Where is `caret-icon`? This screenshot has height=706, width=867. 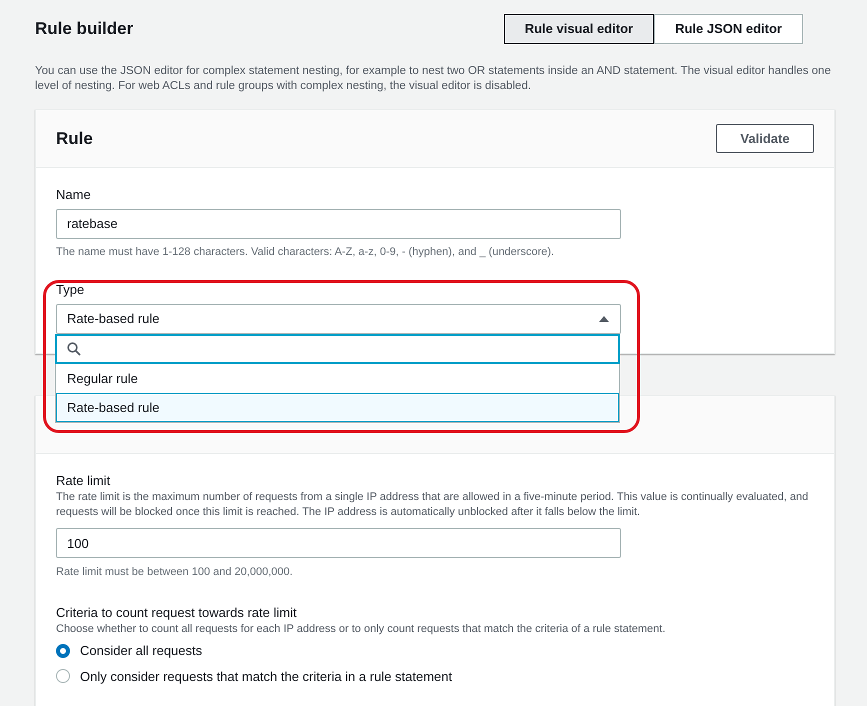
caret-icon is located at coordinates (604, 318).